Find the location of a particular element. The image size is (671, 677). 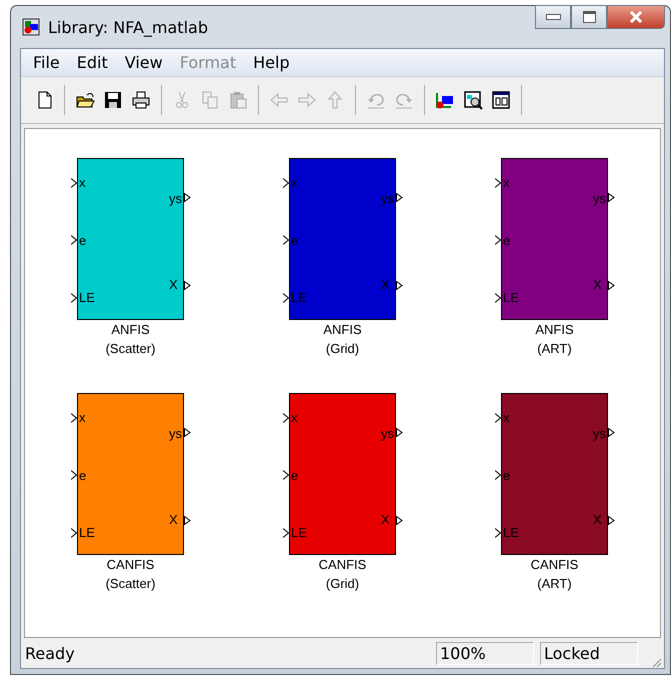

app-icon is located at coordinates (31, 27).